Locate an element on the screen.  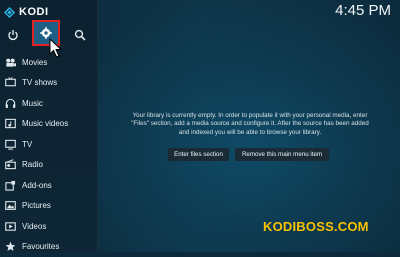
sidebar-item-label: Favourites is located at coordinates (40, 246).